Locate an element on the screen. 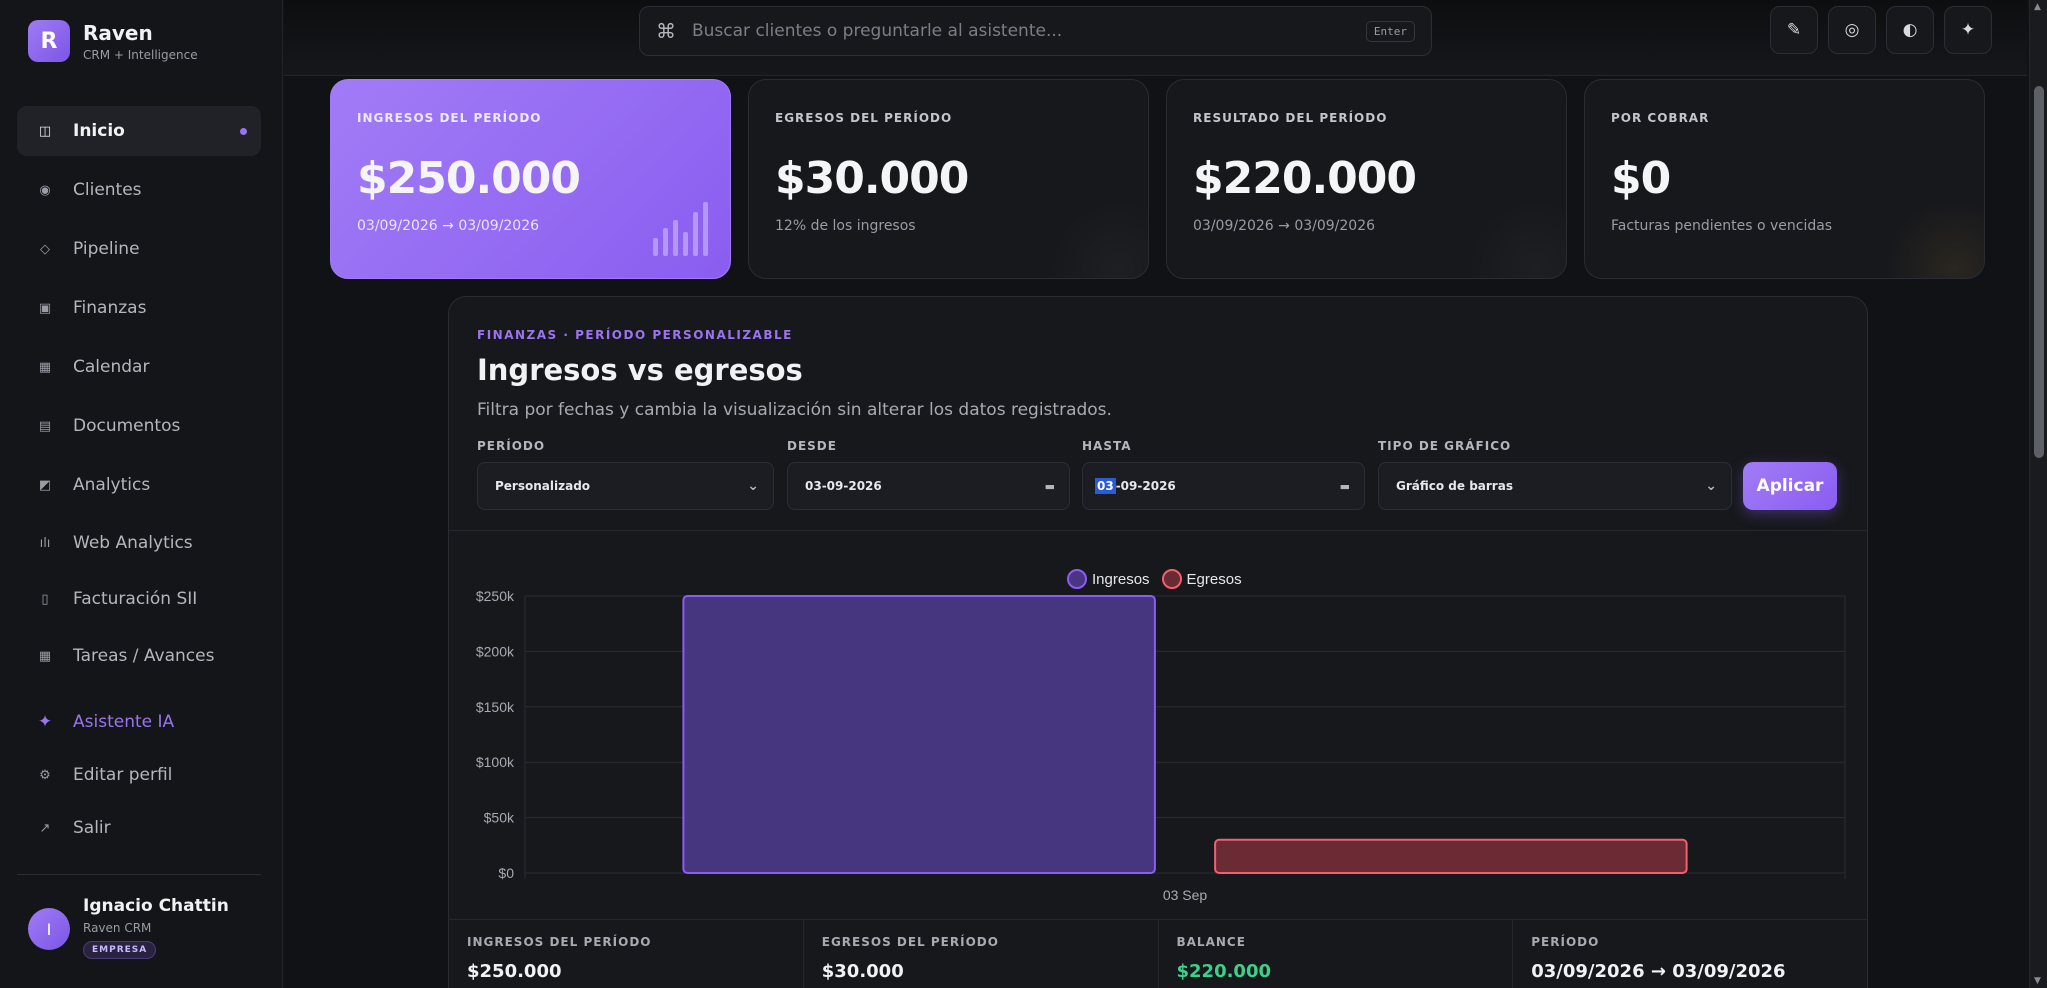 The height and width of the screenshot is (988, 2047). logout-icon: ↗ is located at coordinates (45, 828).